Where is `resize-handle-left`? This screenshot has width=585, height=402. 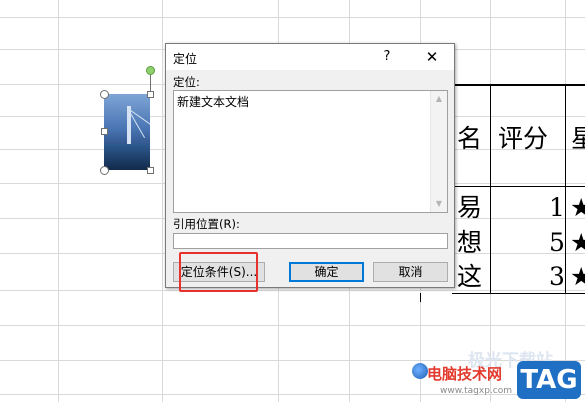 resize-handle-left is located at coordinates (104, 131).